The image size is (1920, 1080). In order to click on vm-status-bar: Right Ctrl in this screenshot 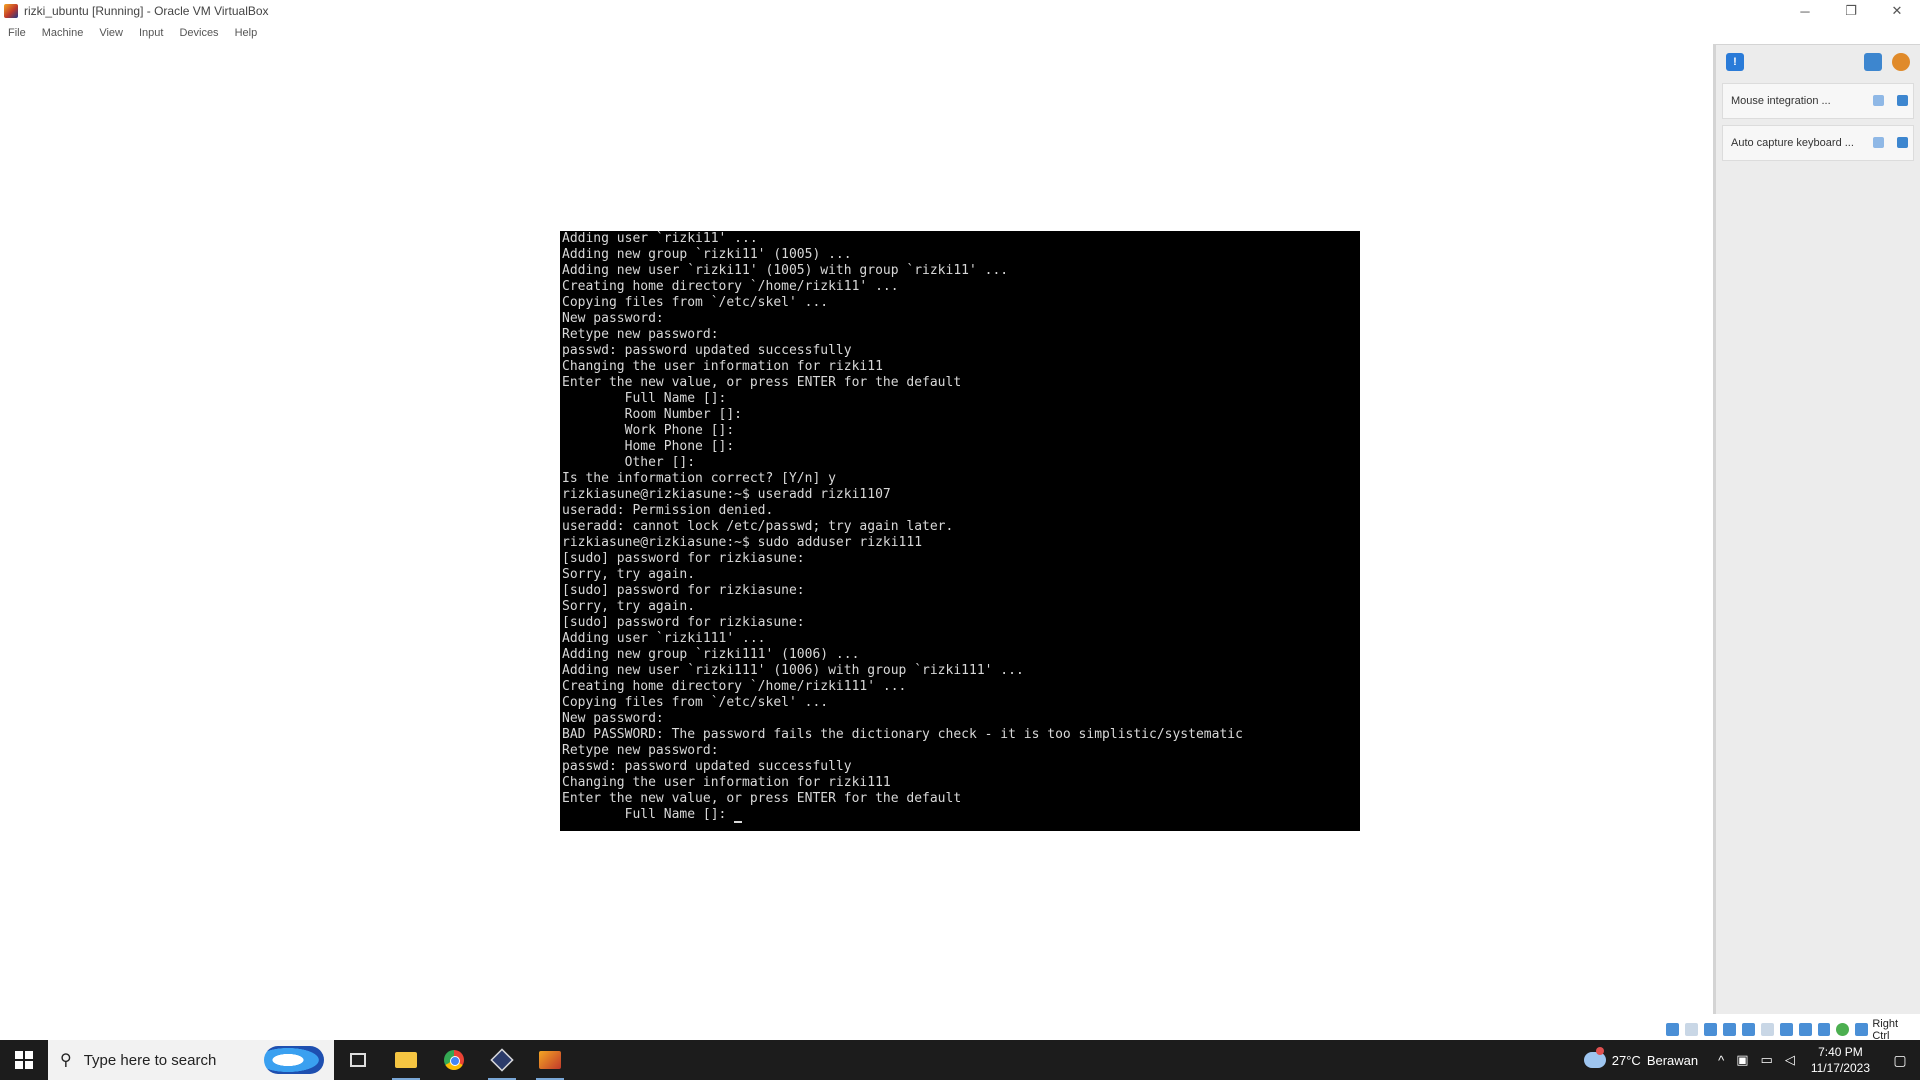, I will do `click(1790, 1029)`.